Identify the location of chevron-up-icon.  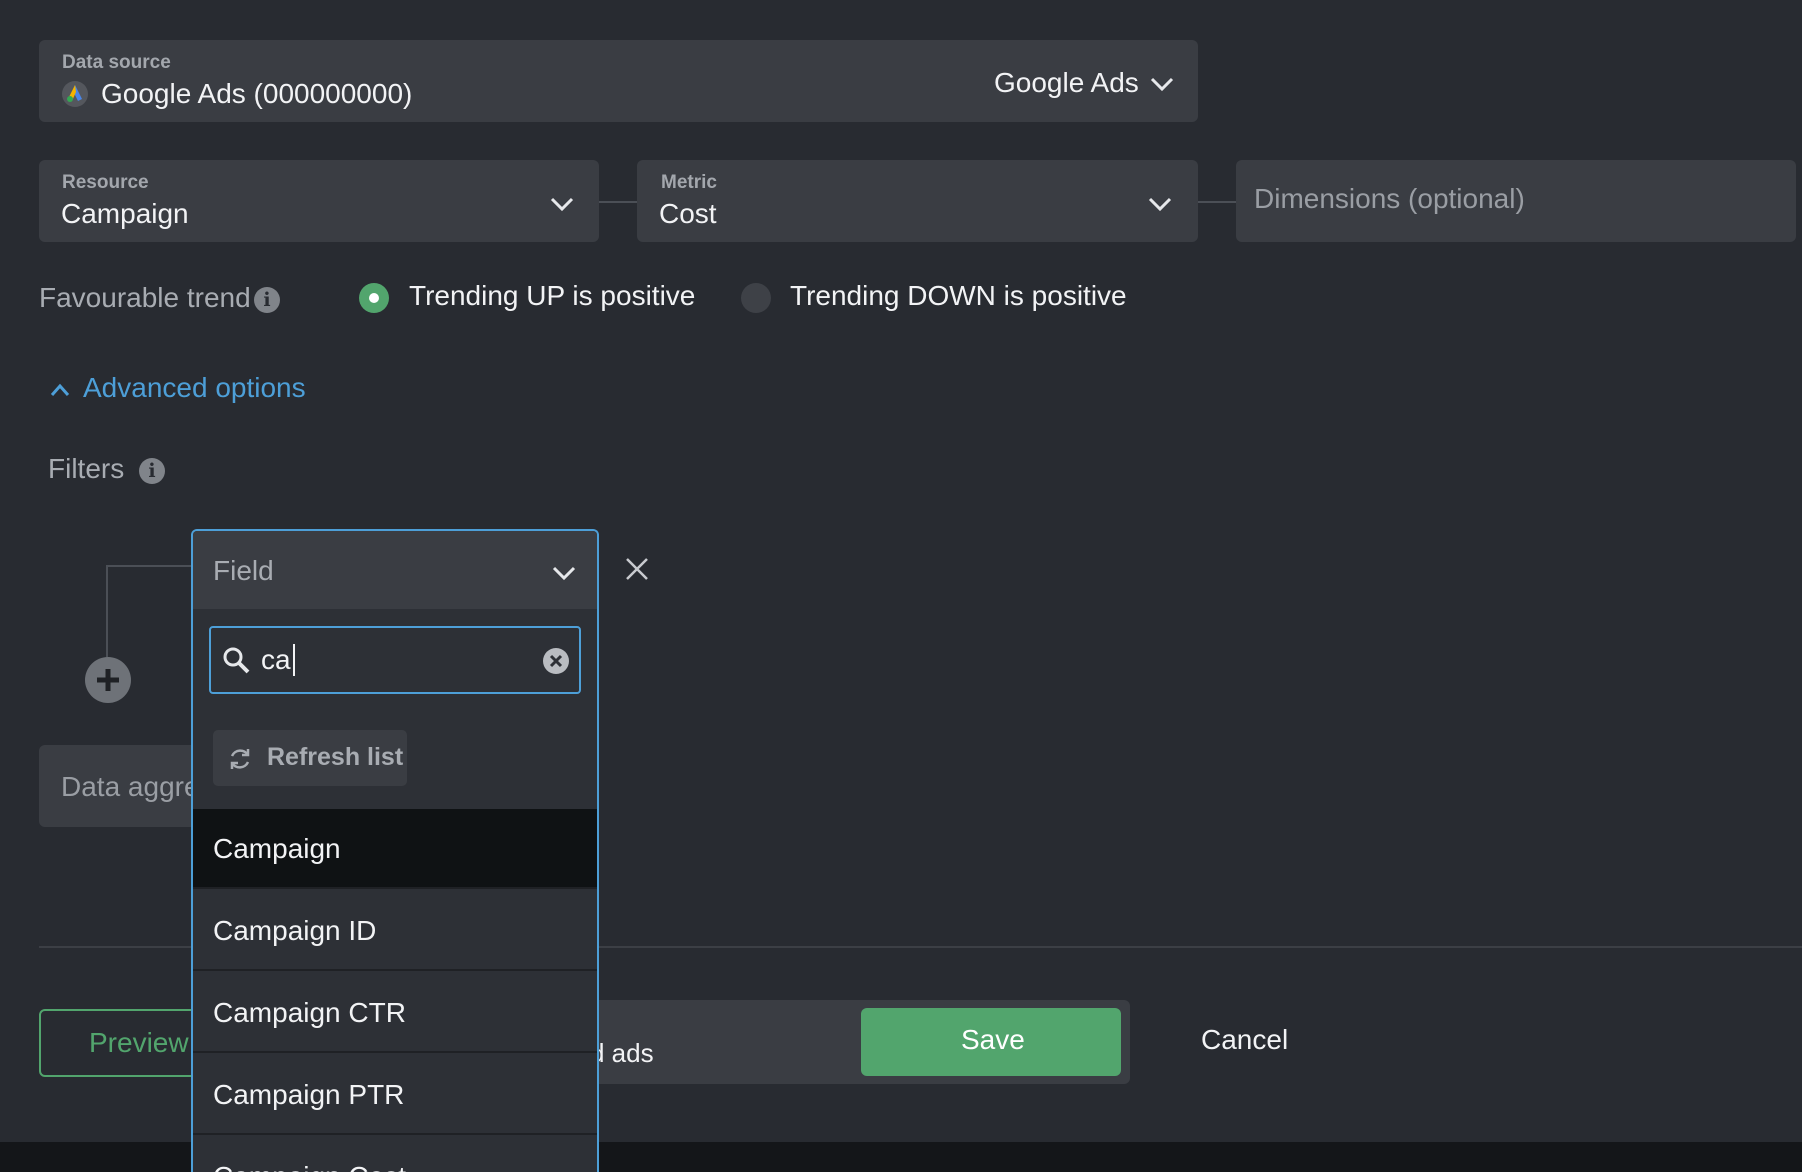
(60, 390).